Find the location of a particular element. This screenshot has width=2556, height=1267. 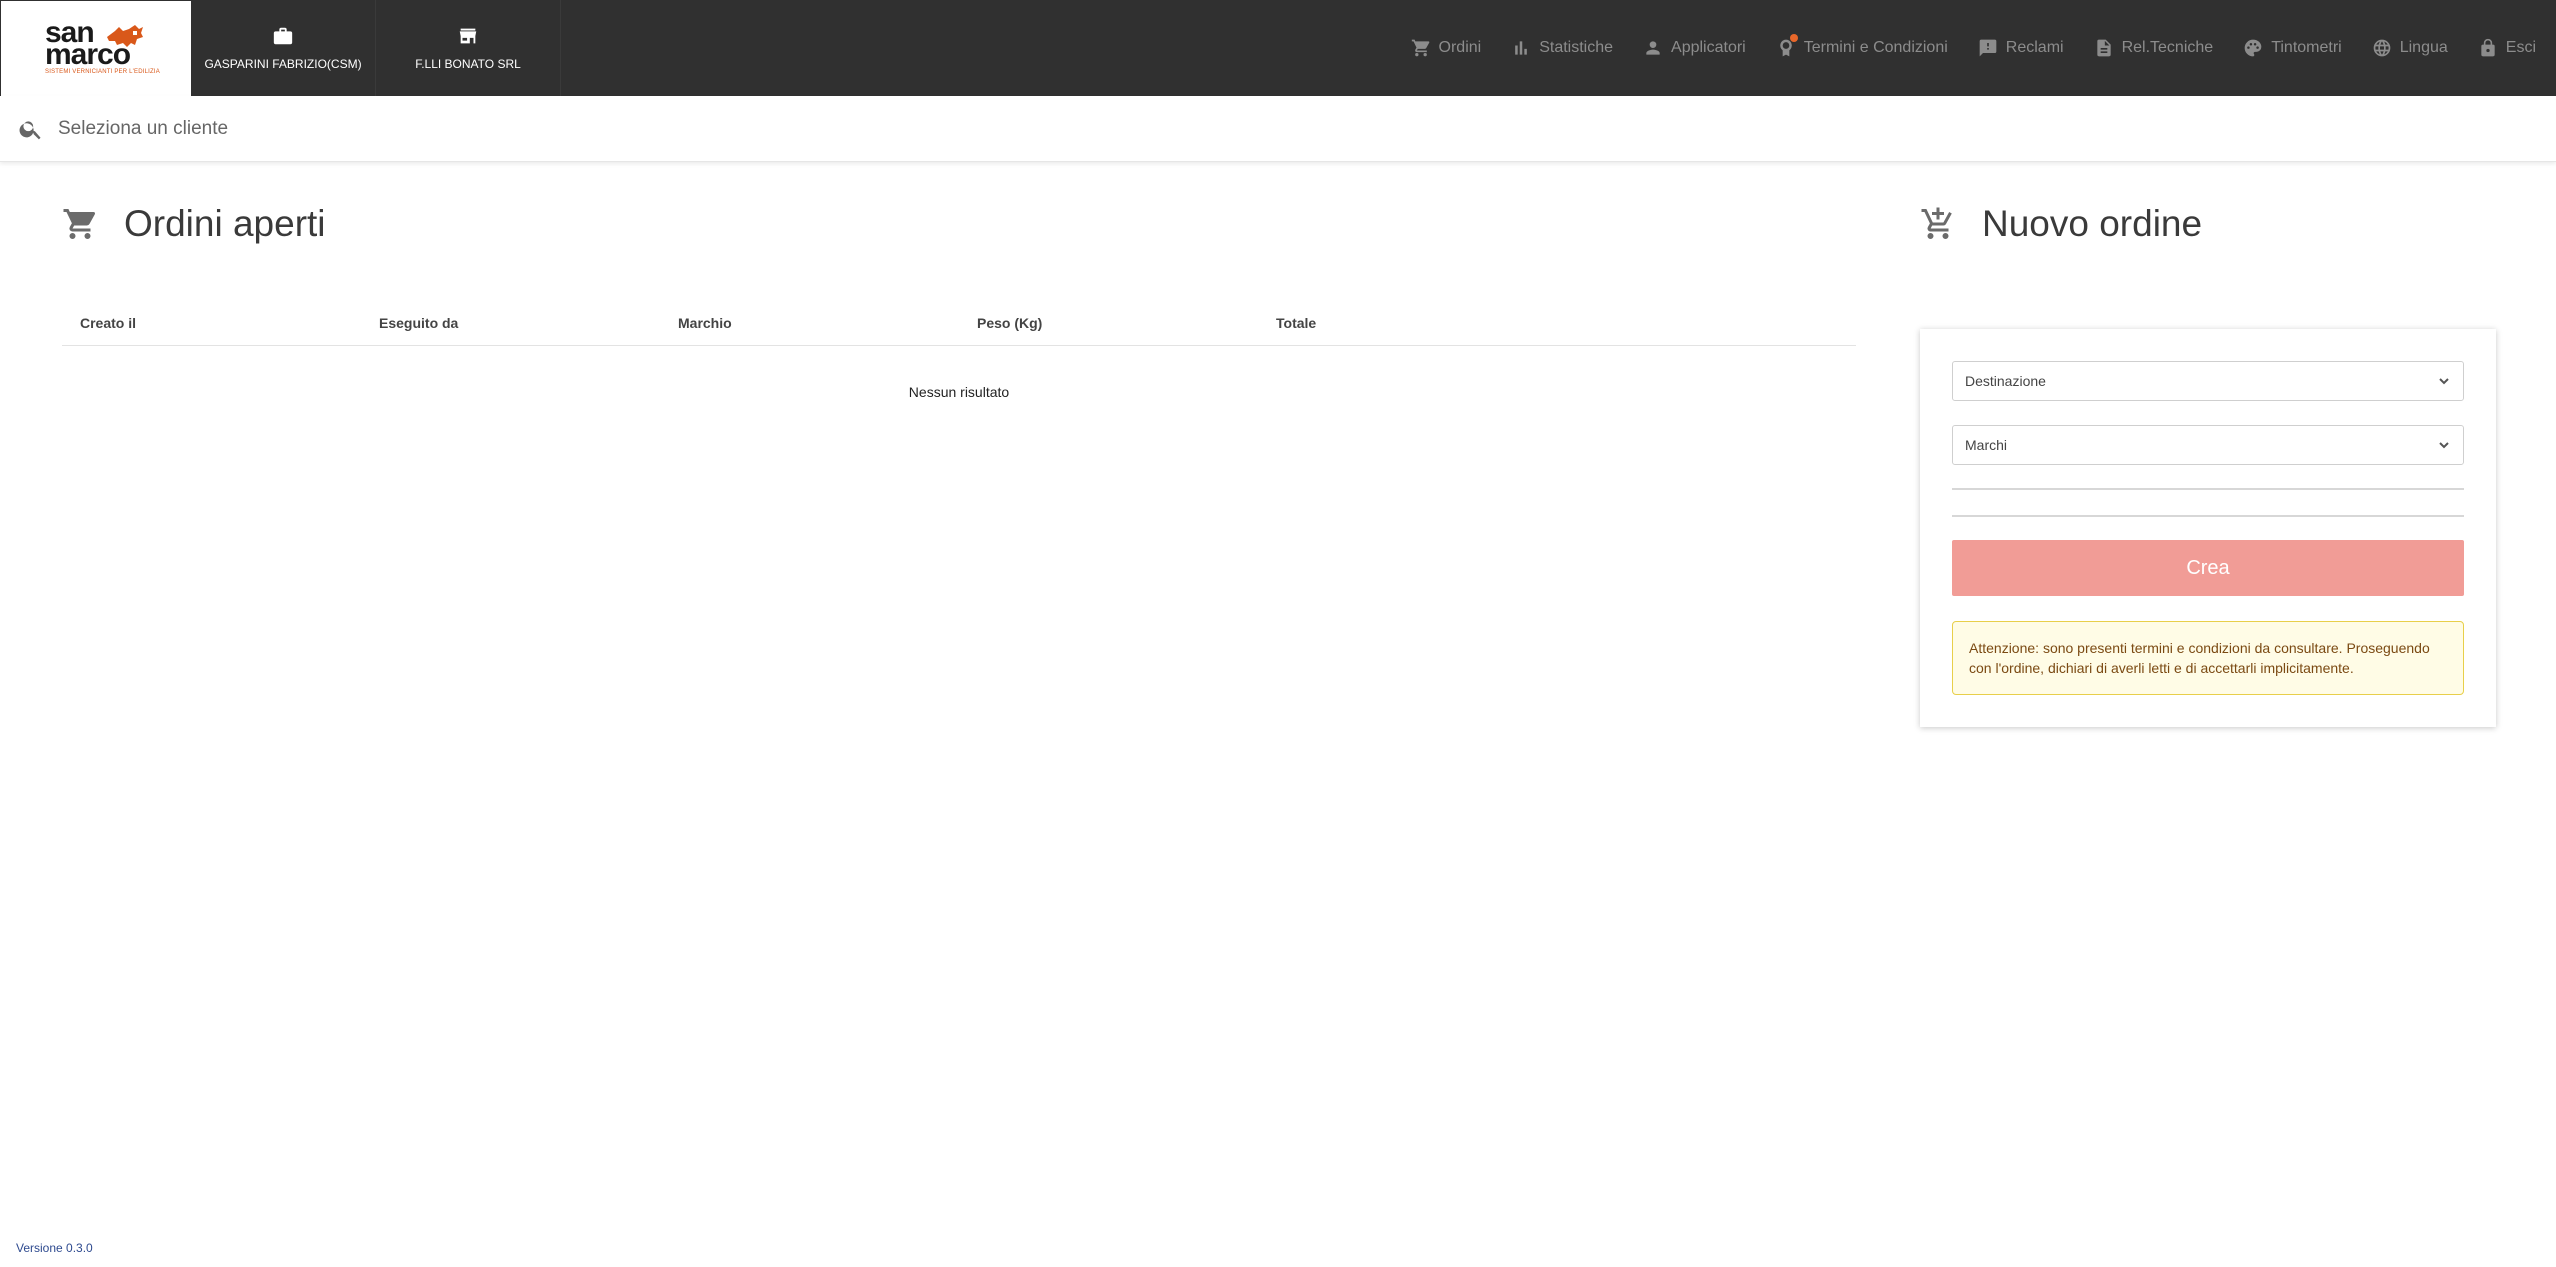

nav-termini-condizioni: Termini e Condizioni is located at coordinates (1862, 46).